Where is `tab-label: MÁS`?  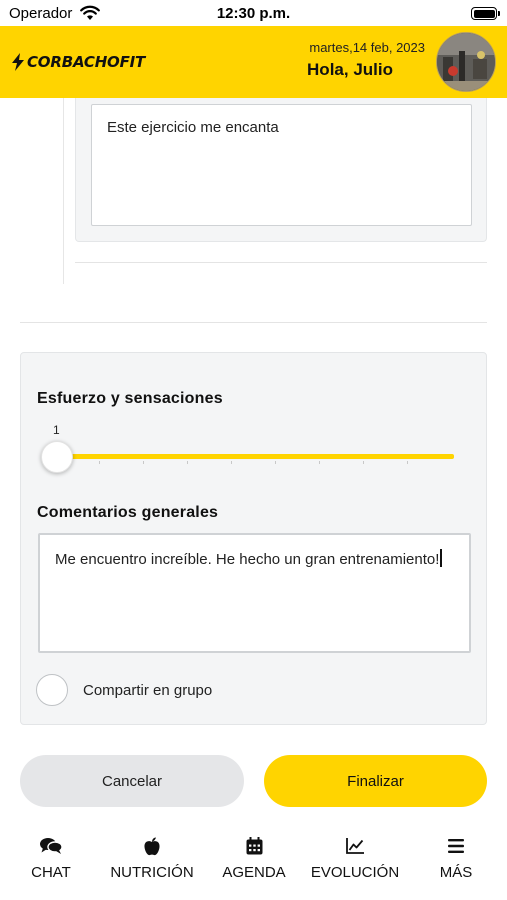
tab-label: MÁS is located at coordinates (456, 872).